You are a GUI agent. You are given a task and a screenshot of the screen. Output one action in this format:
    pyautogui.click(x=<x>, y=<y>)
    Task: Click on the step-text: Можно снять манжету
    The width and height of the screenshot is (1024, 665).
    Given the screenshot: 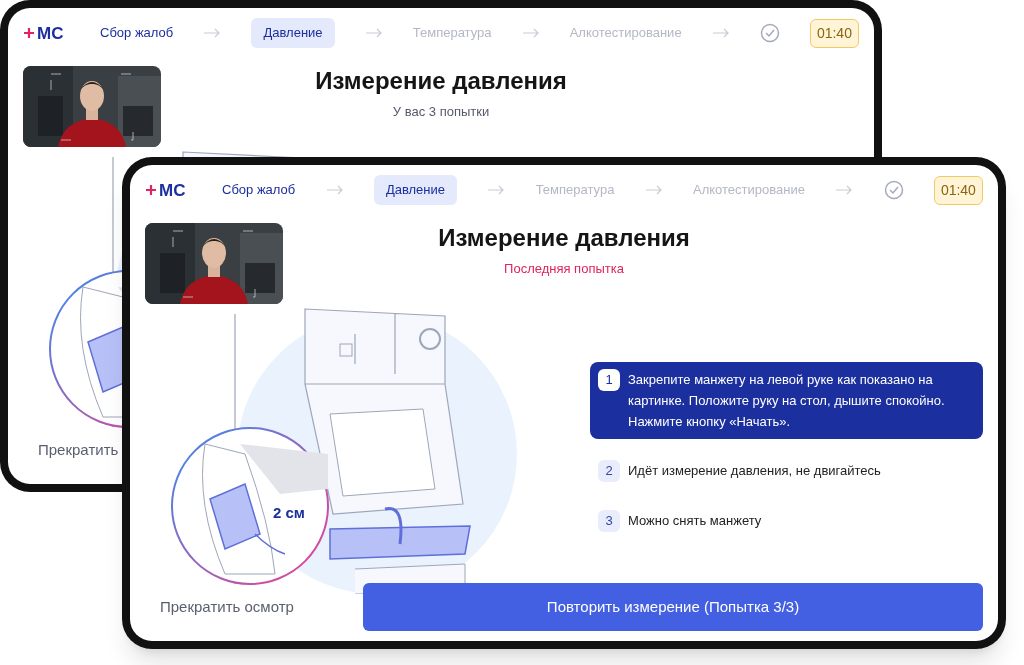 What is the action you would take?
    pyautogui.click(x=695, y=521)
    